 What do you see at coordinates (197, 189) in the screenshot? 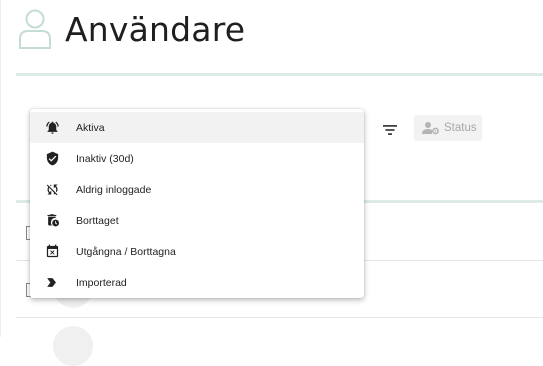
I see `menu-item-never-logged-in: Aldrig inloggade` at bounding box center [197, 189].